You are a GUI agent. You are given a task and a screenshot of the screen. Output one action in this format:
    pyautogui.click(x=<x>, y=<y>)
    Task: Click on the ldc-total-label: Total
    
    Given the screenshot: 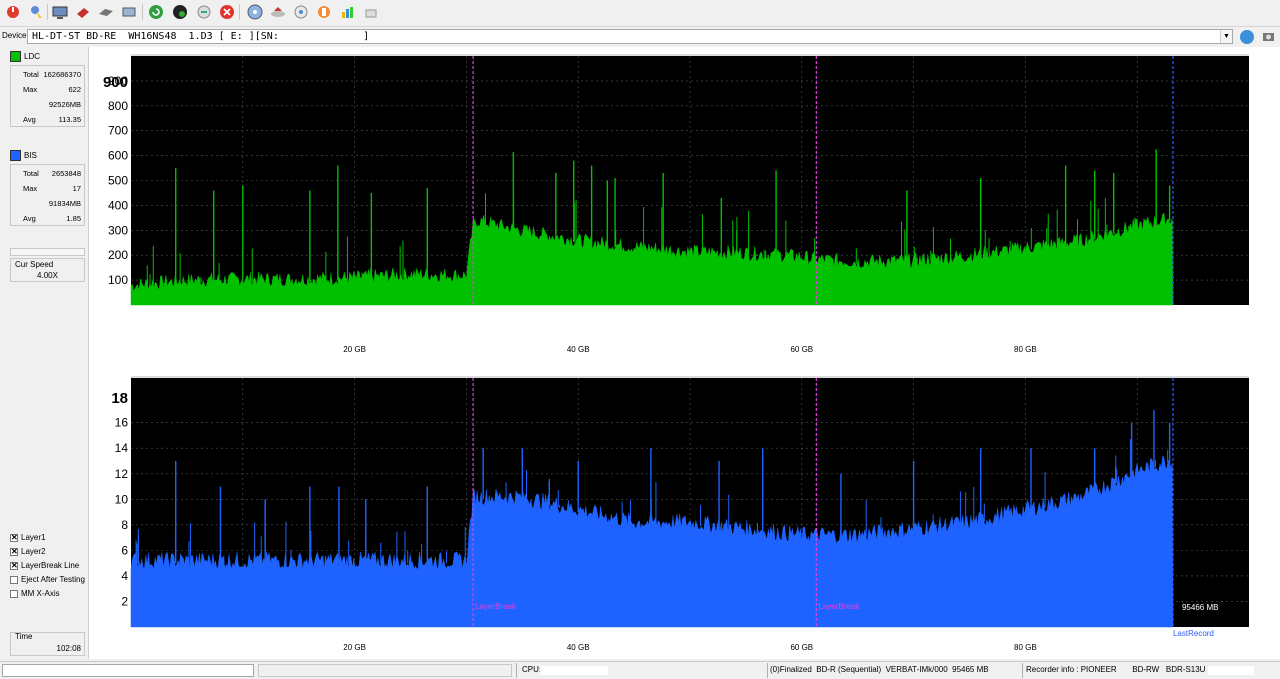 What is the action you would take?
    pyautogui.click(x=31, y=74)
    